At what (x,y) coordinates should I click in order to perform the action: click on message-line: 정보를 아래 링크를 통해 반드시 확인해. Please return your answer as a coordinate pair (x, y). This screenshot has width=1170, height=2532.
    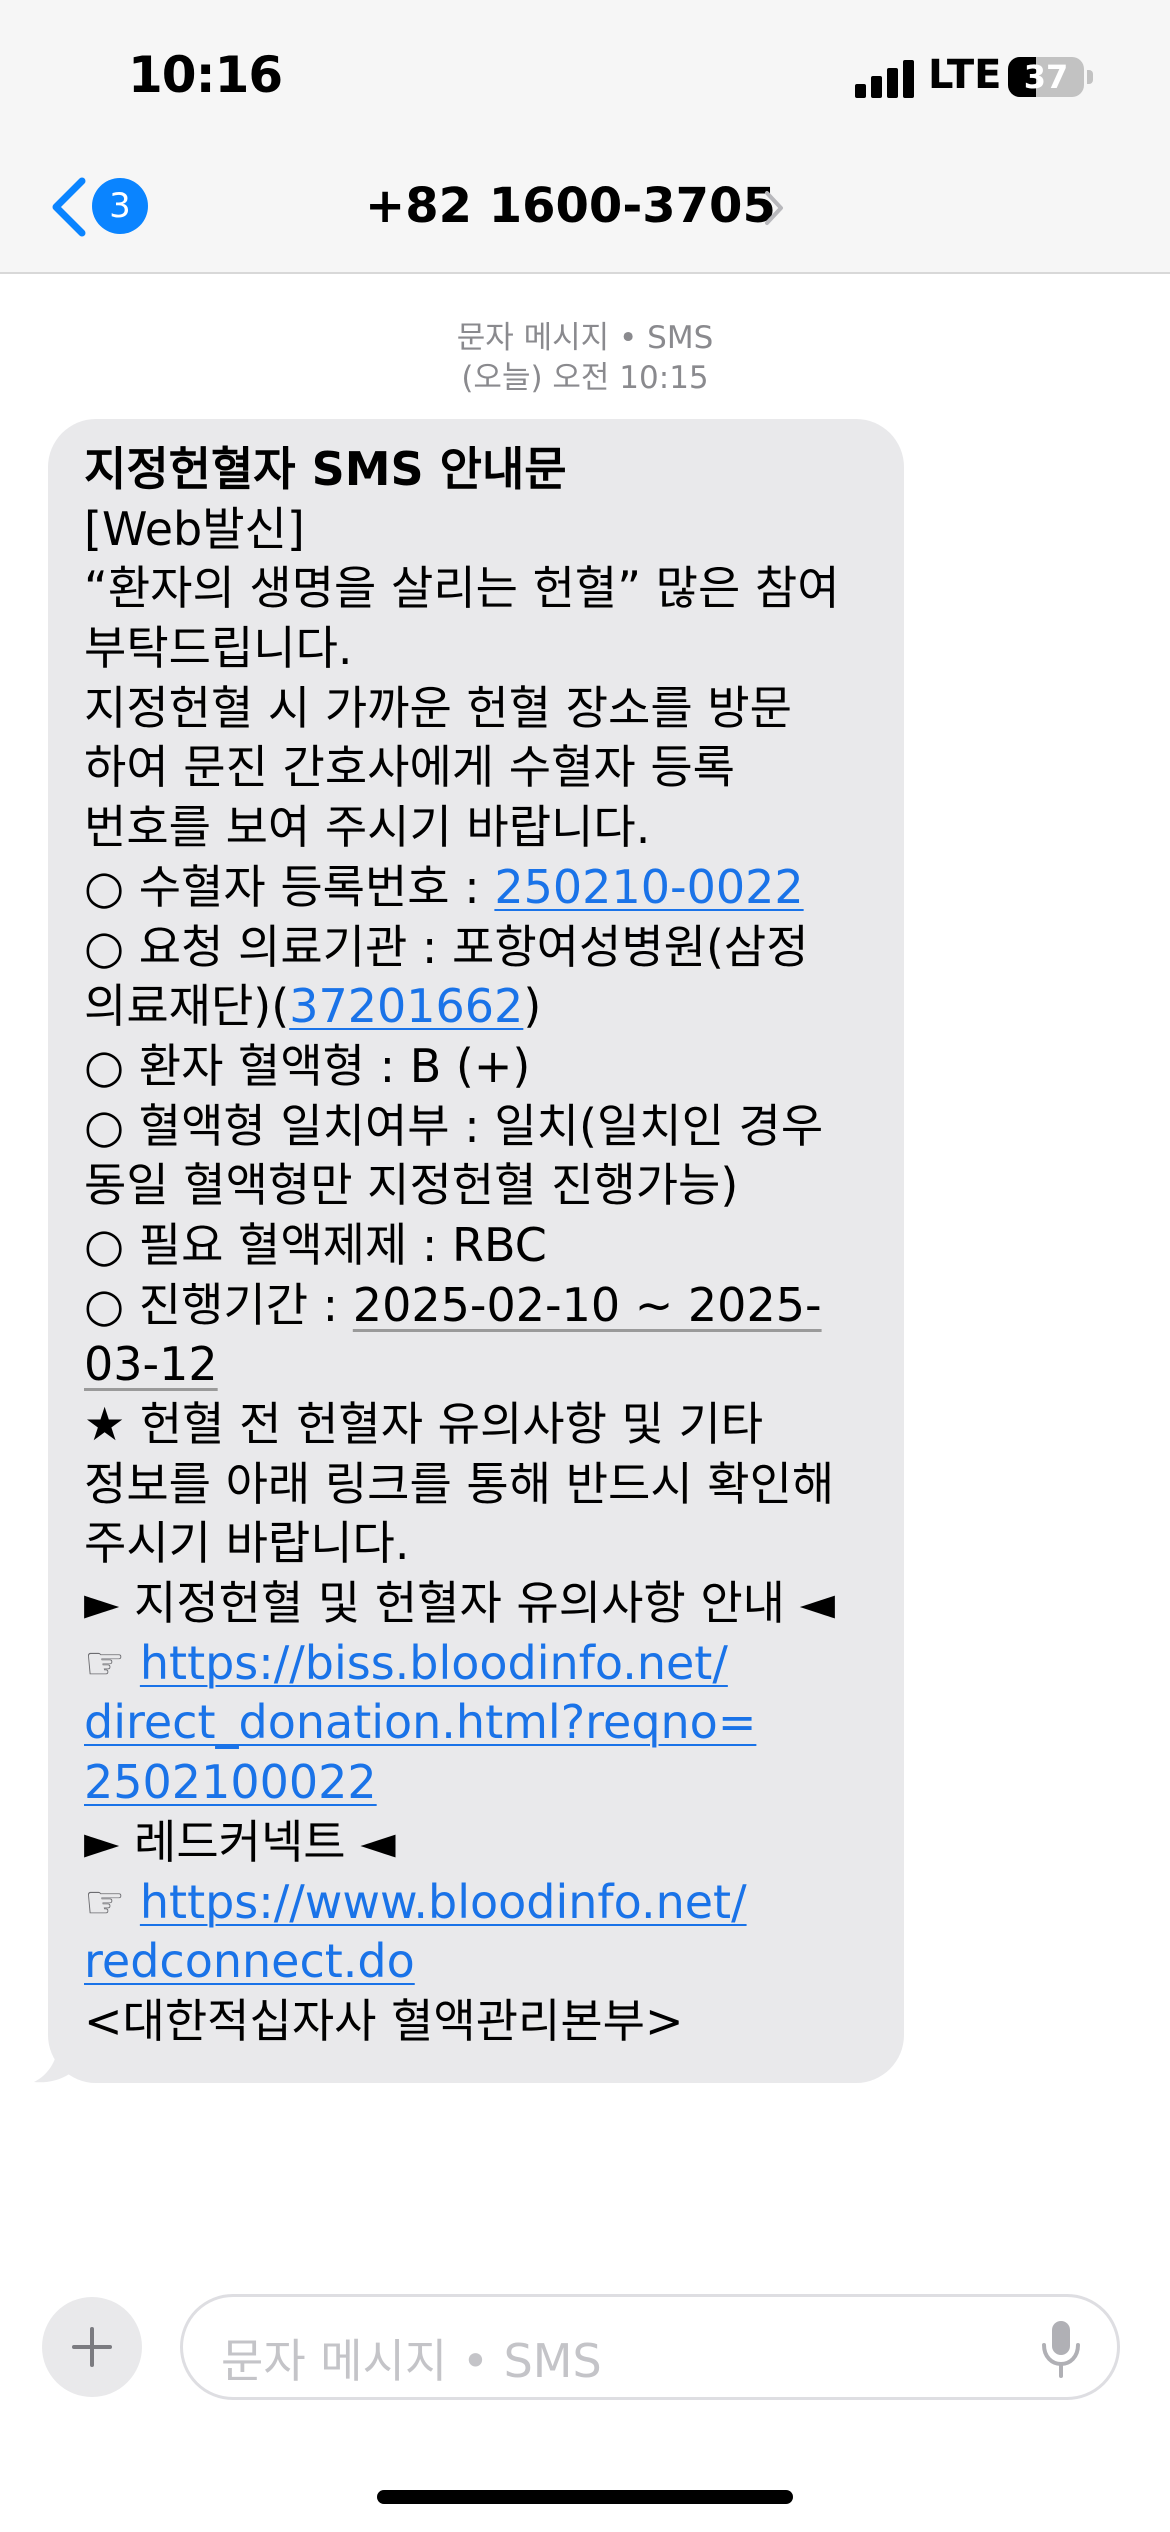
    Looking at the image, I should click on (459, 1483).